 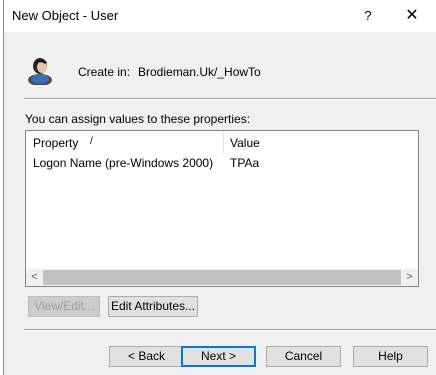 I want to click on next-button: Next >, so click(x=218, y=356).